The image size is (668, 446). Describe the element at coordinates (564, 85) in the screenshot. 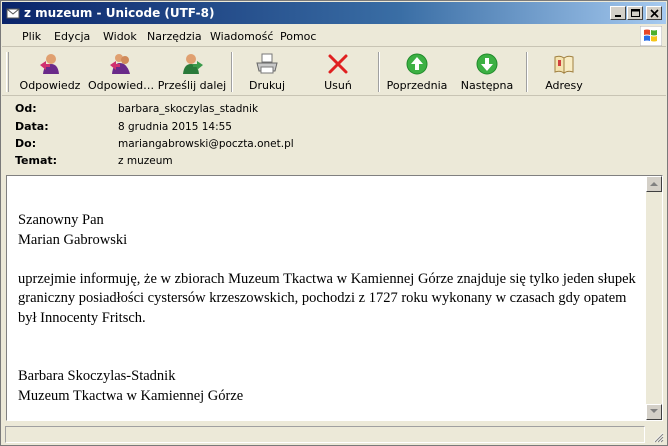

I see `addresses-label: Adresy` at that location.